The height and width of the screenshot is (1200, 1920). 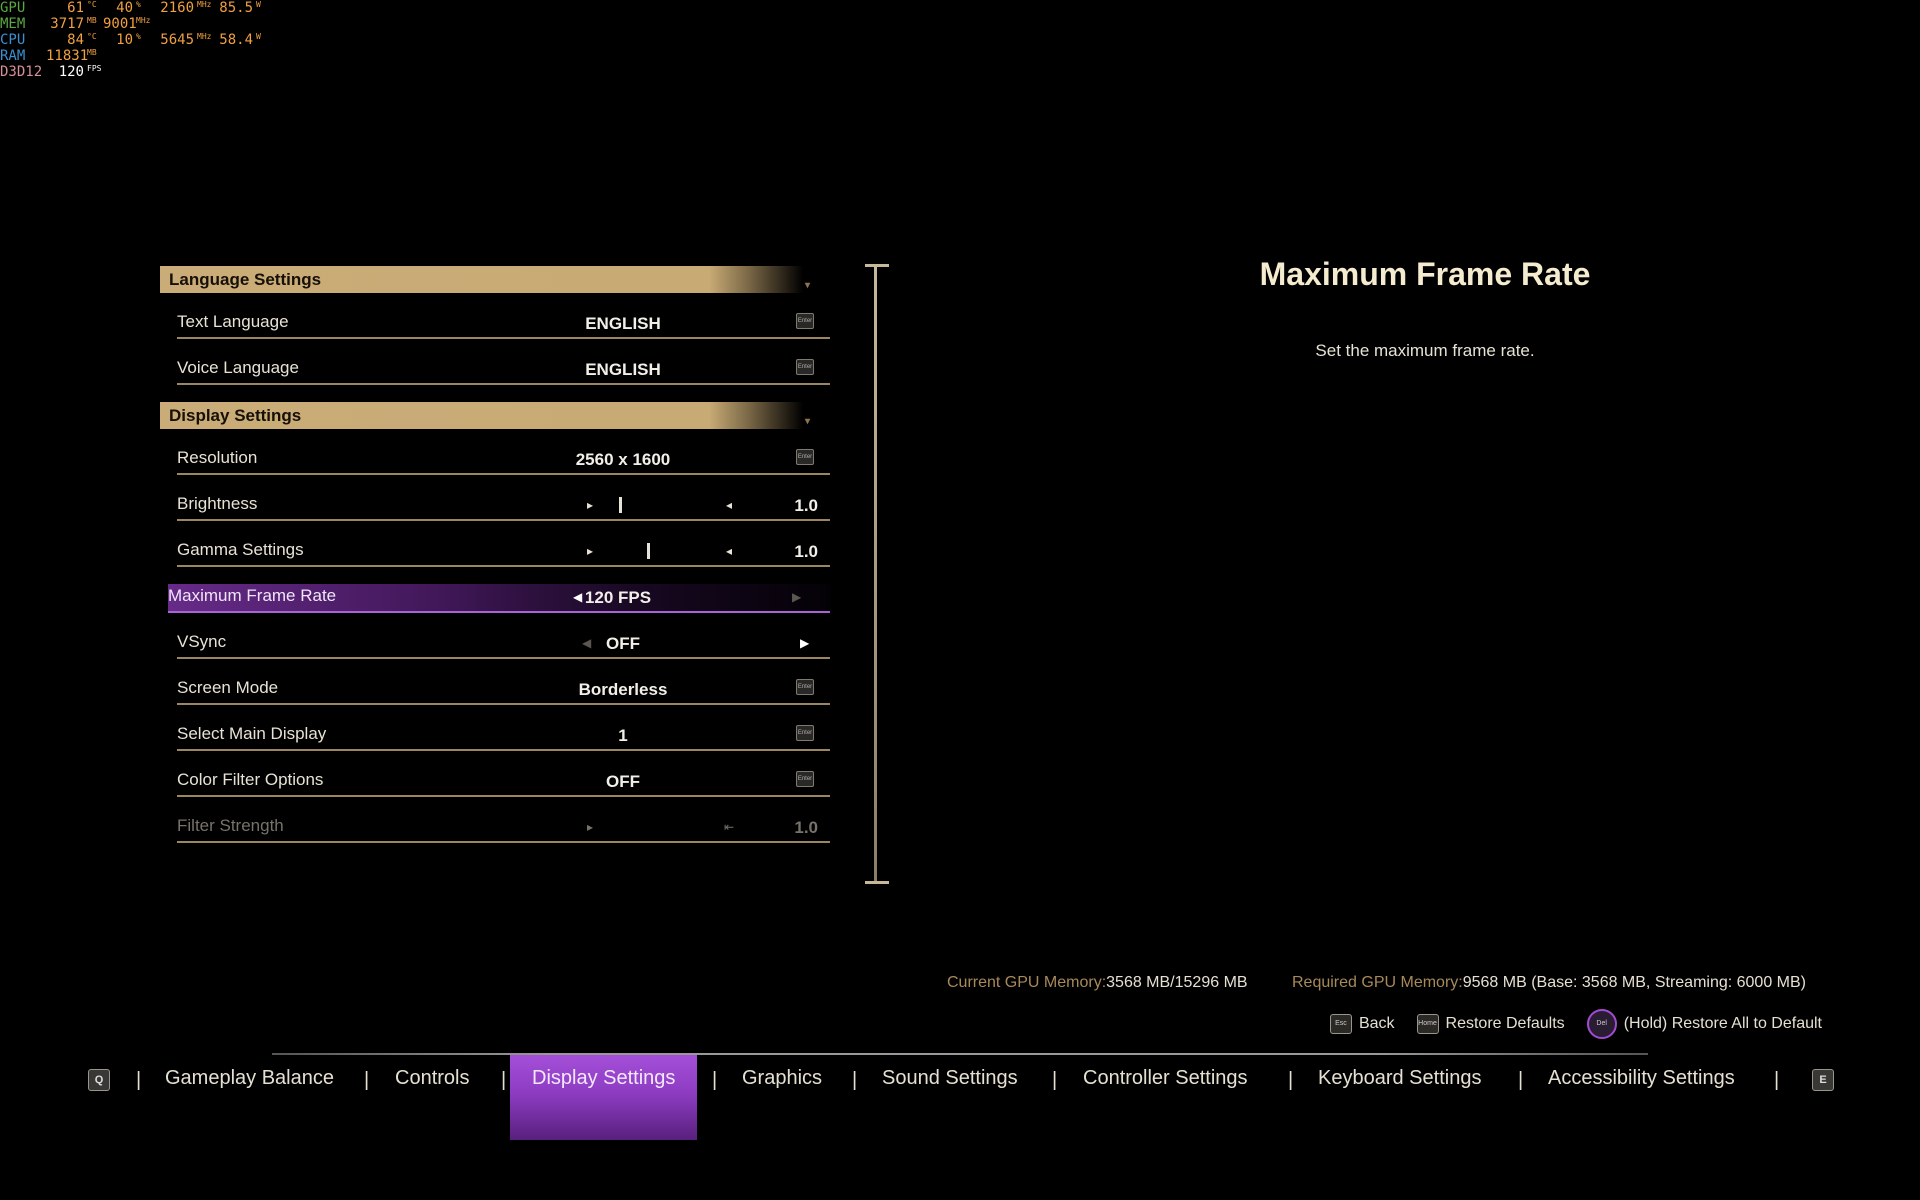 What do you see at coordinates (1027, 982) in the screenshot?
I see `current-gpu-memory-label: Current GPU Memory:` at bounding box center [1027, 982].